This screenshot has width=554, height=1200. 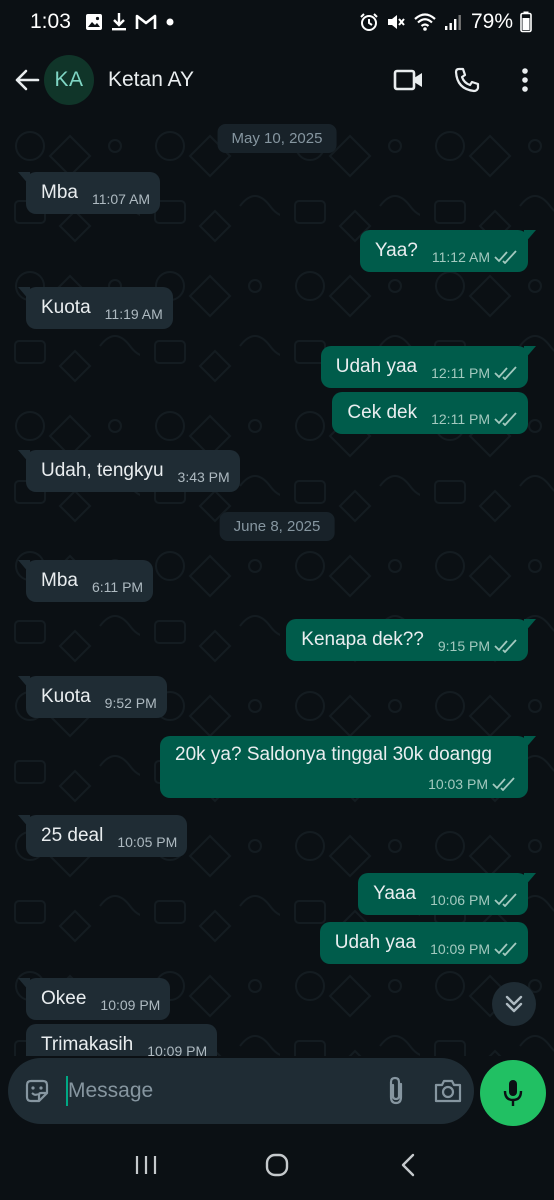 I want to click on more-options-button, so click(x=525, y=80).